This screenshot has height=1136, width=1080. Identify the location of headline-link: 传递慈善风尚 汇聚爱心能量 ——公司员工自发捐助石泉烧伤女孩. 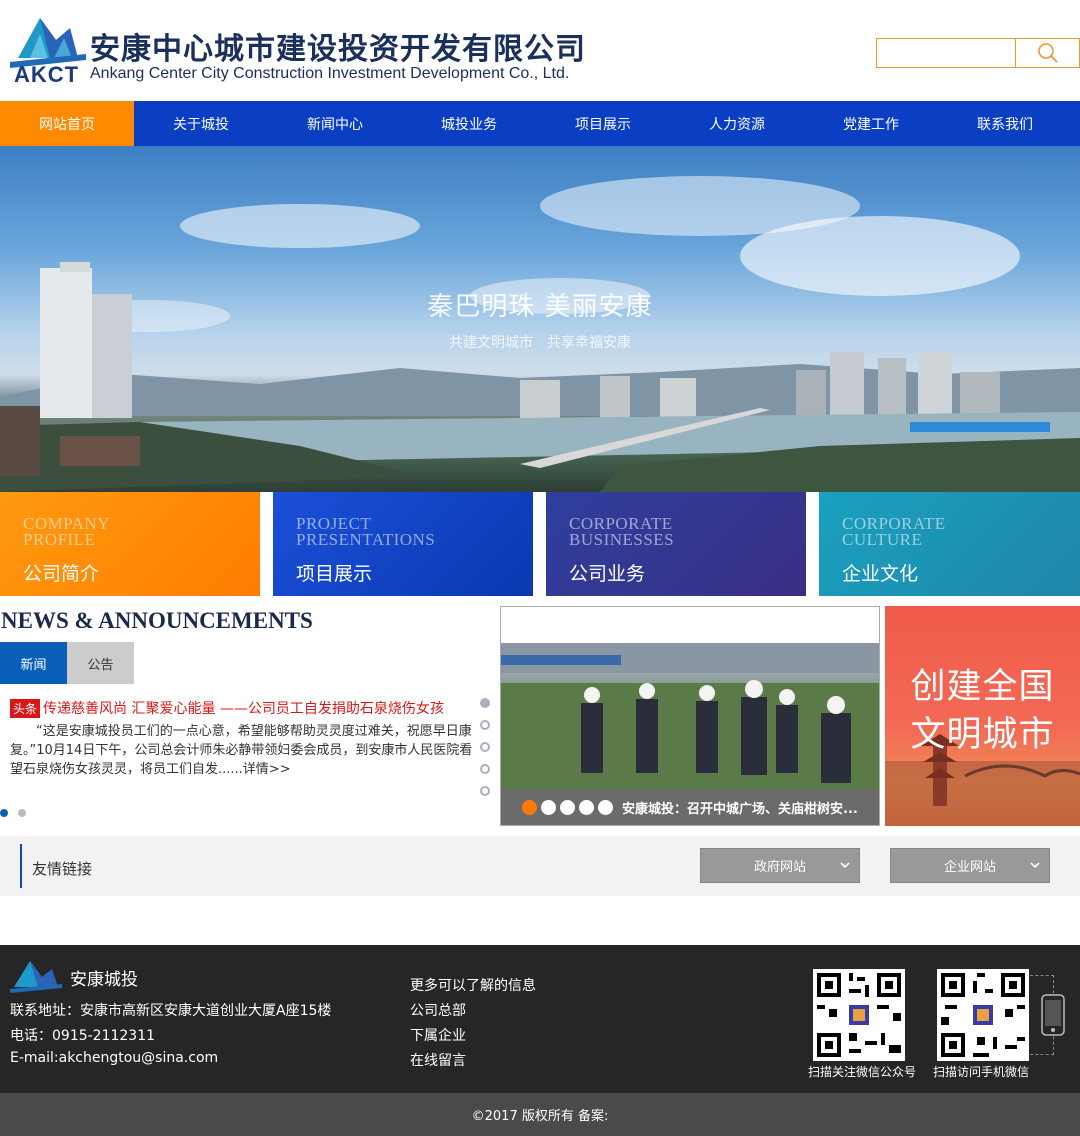
(243, 708).